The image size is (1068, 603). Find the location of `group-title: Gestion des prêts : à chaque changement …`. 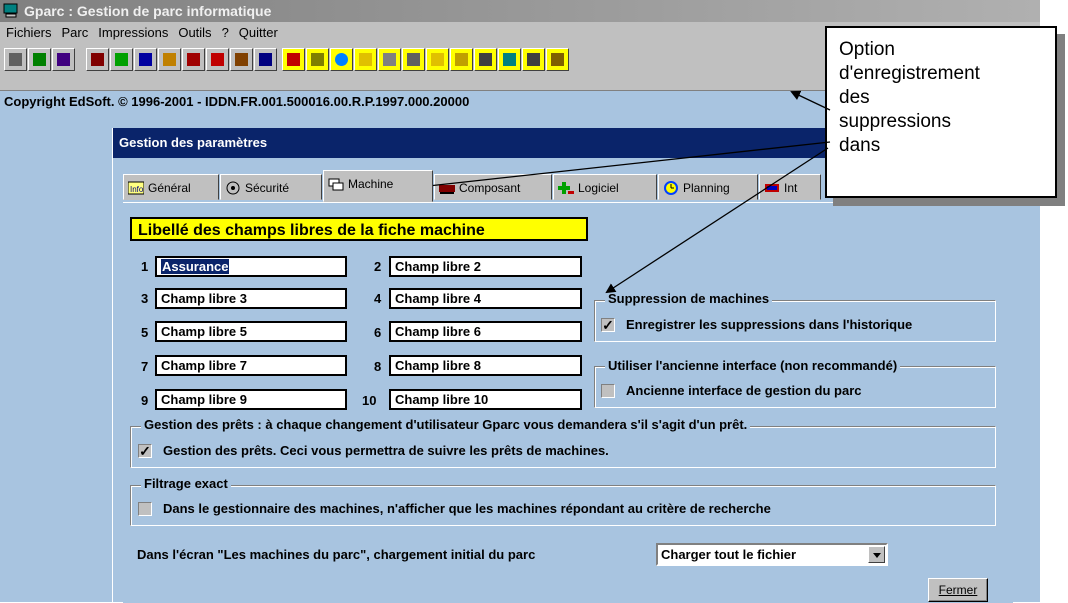

group-title: Gestion des prêts : à chaque changement … is located at coordinates (446, 424).